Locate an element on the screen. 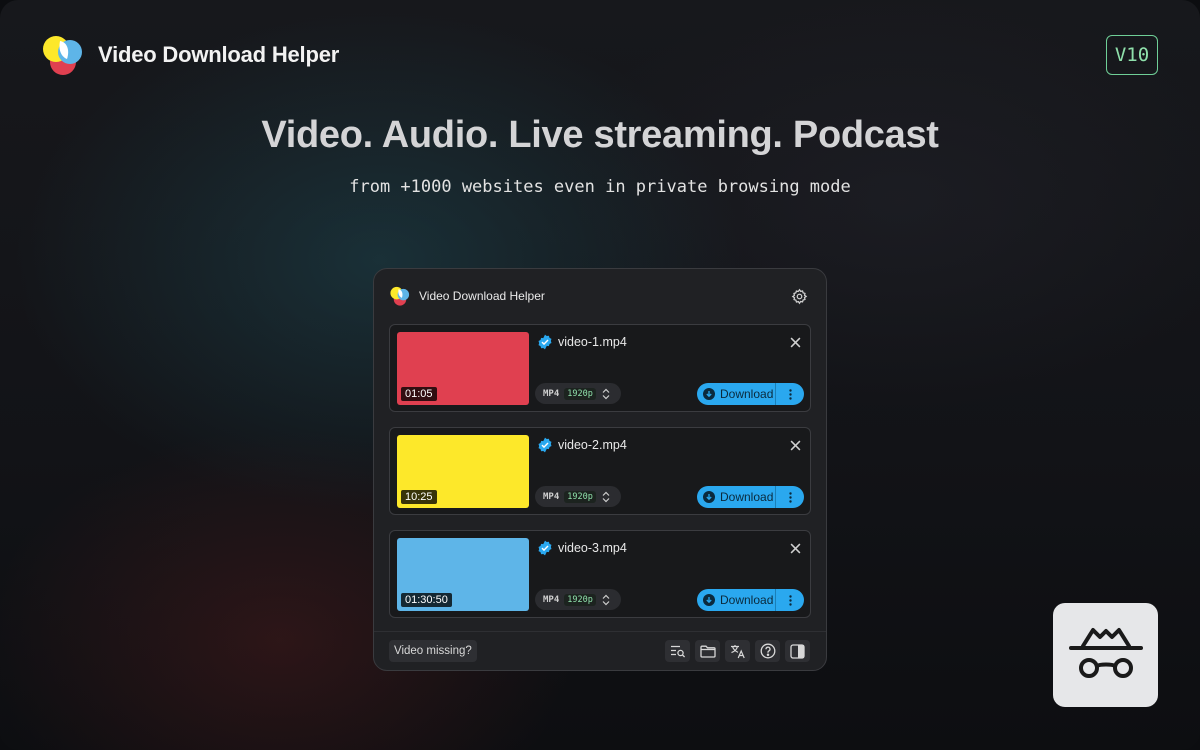 This screenshot has width=1200, height=750. video-filename: video-2.mp4 is located at coordinates (592, 445).